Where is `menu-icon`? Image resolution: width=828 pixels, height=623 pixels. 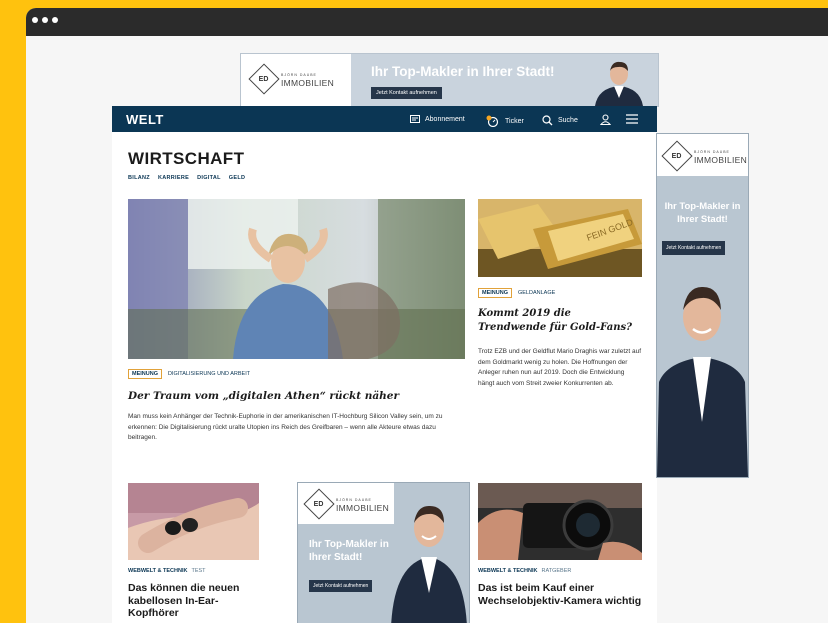 menu-icon is located at coordinates (632, 119).